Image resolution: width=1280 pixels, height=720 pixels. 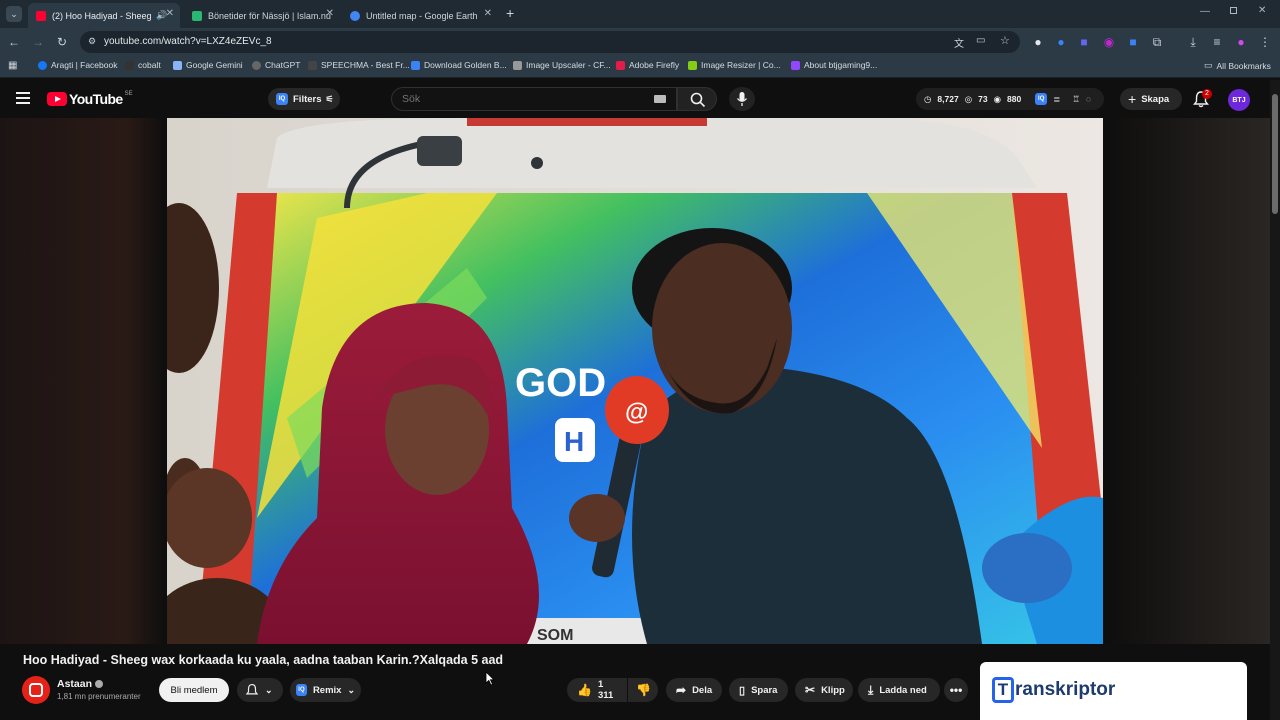 What do you see at coordinates (574, 441) in the screenshot?
I see `van-logo-letter: H` at bounding box center [574, 441].